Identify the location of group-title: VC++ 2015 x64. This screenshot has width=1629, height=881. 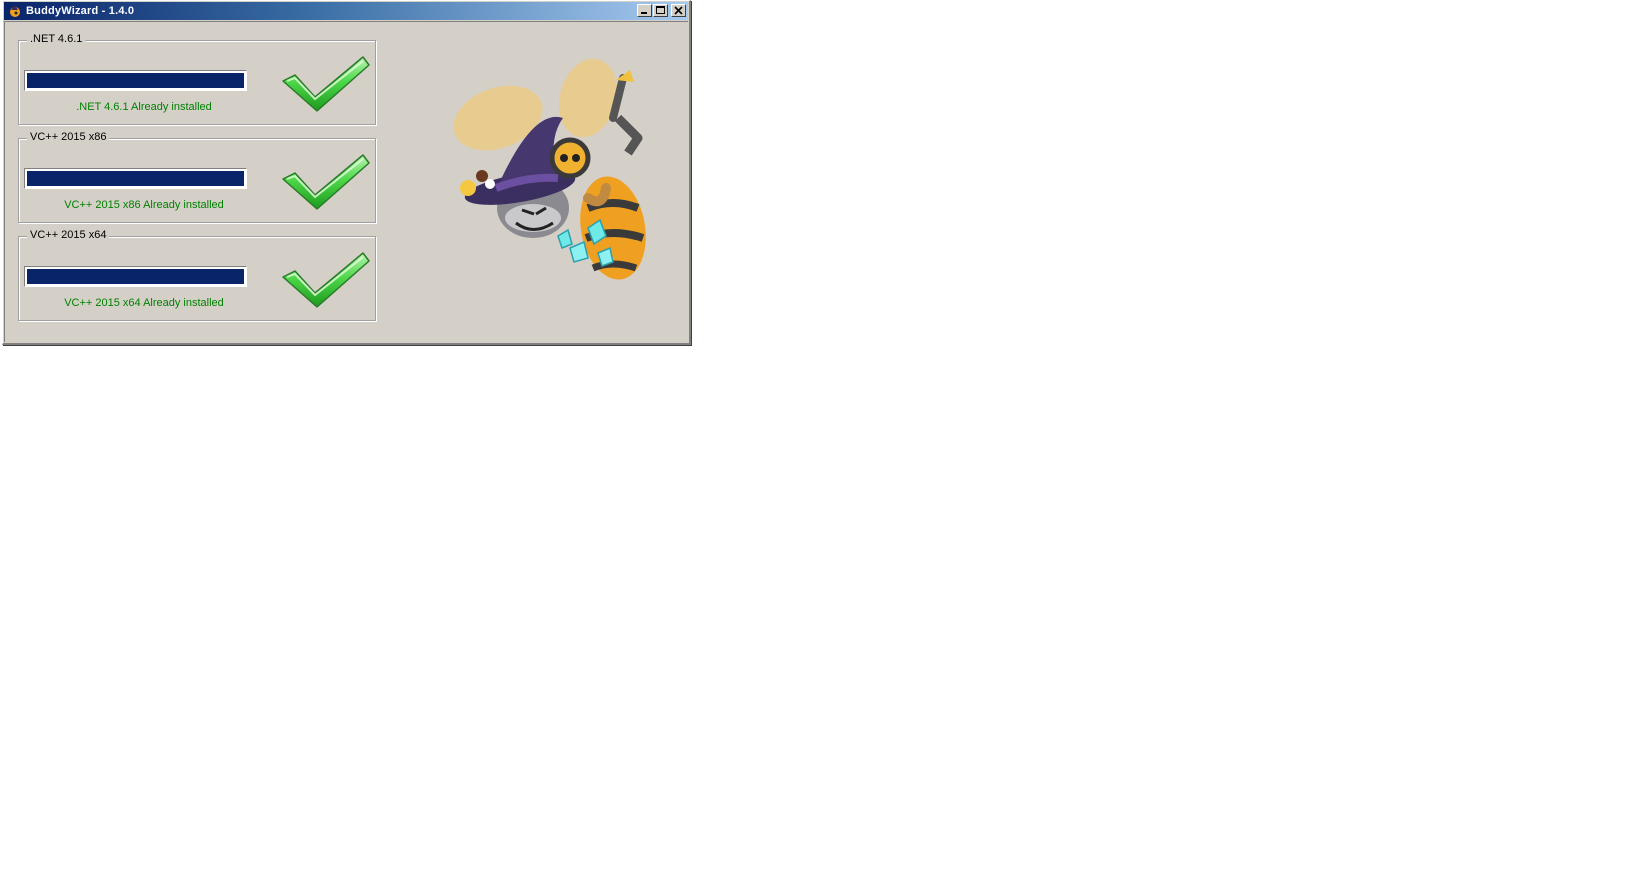
(68, 235).